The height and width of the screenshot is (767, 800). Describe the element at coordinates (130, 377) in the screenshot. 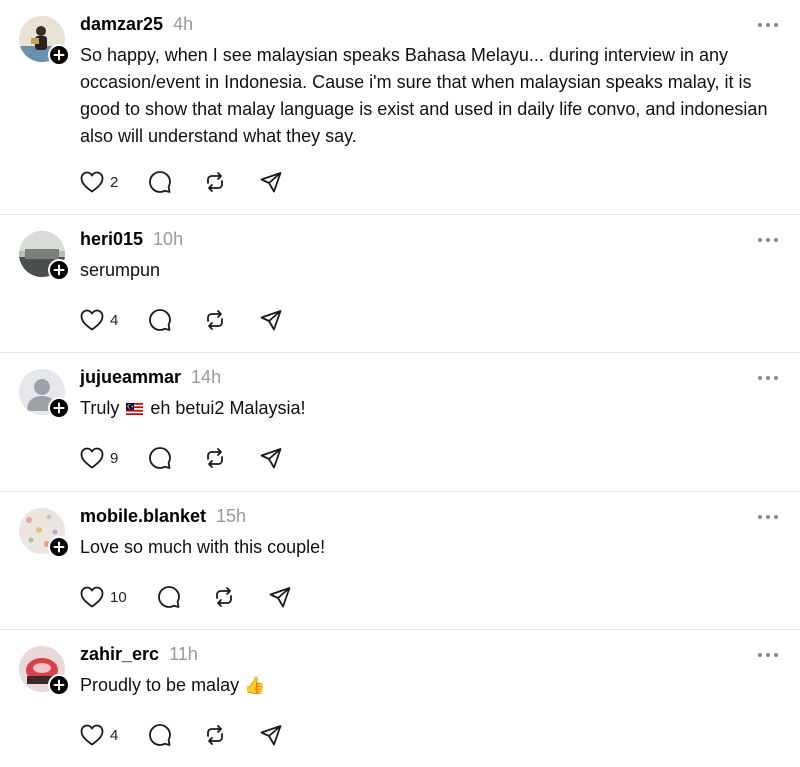

I see `username: jujueammar` at that location.